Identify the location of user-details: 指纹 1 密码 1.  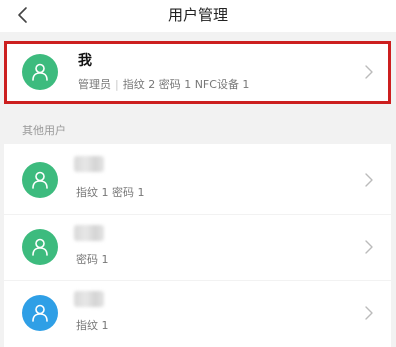
(110, 192).